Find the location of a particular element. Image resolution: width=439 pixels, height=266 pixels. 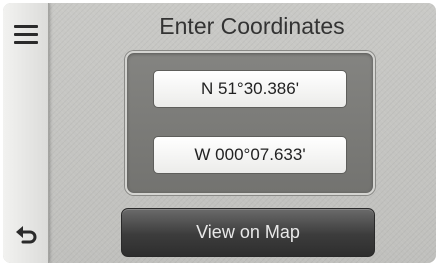

page-title: Enter Coordinates is located at coordinates (252, 26).